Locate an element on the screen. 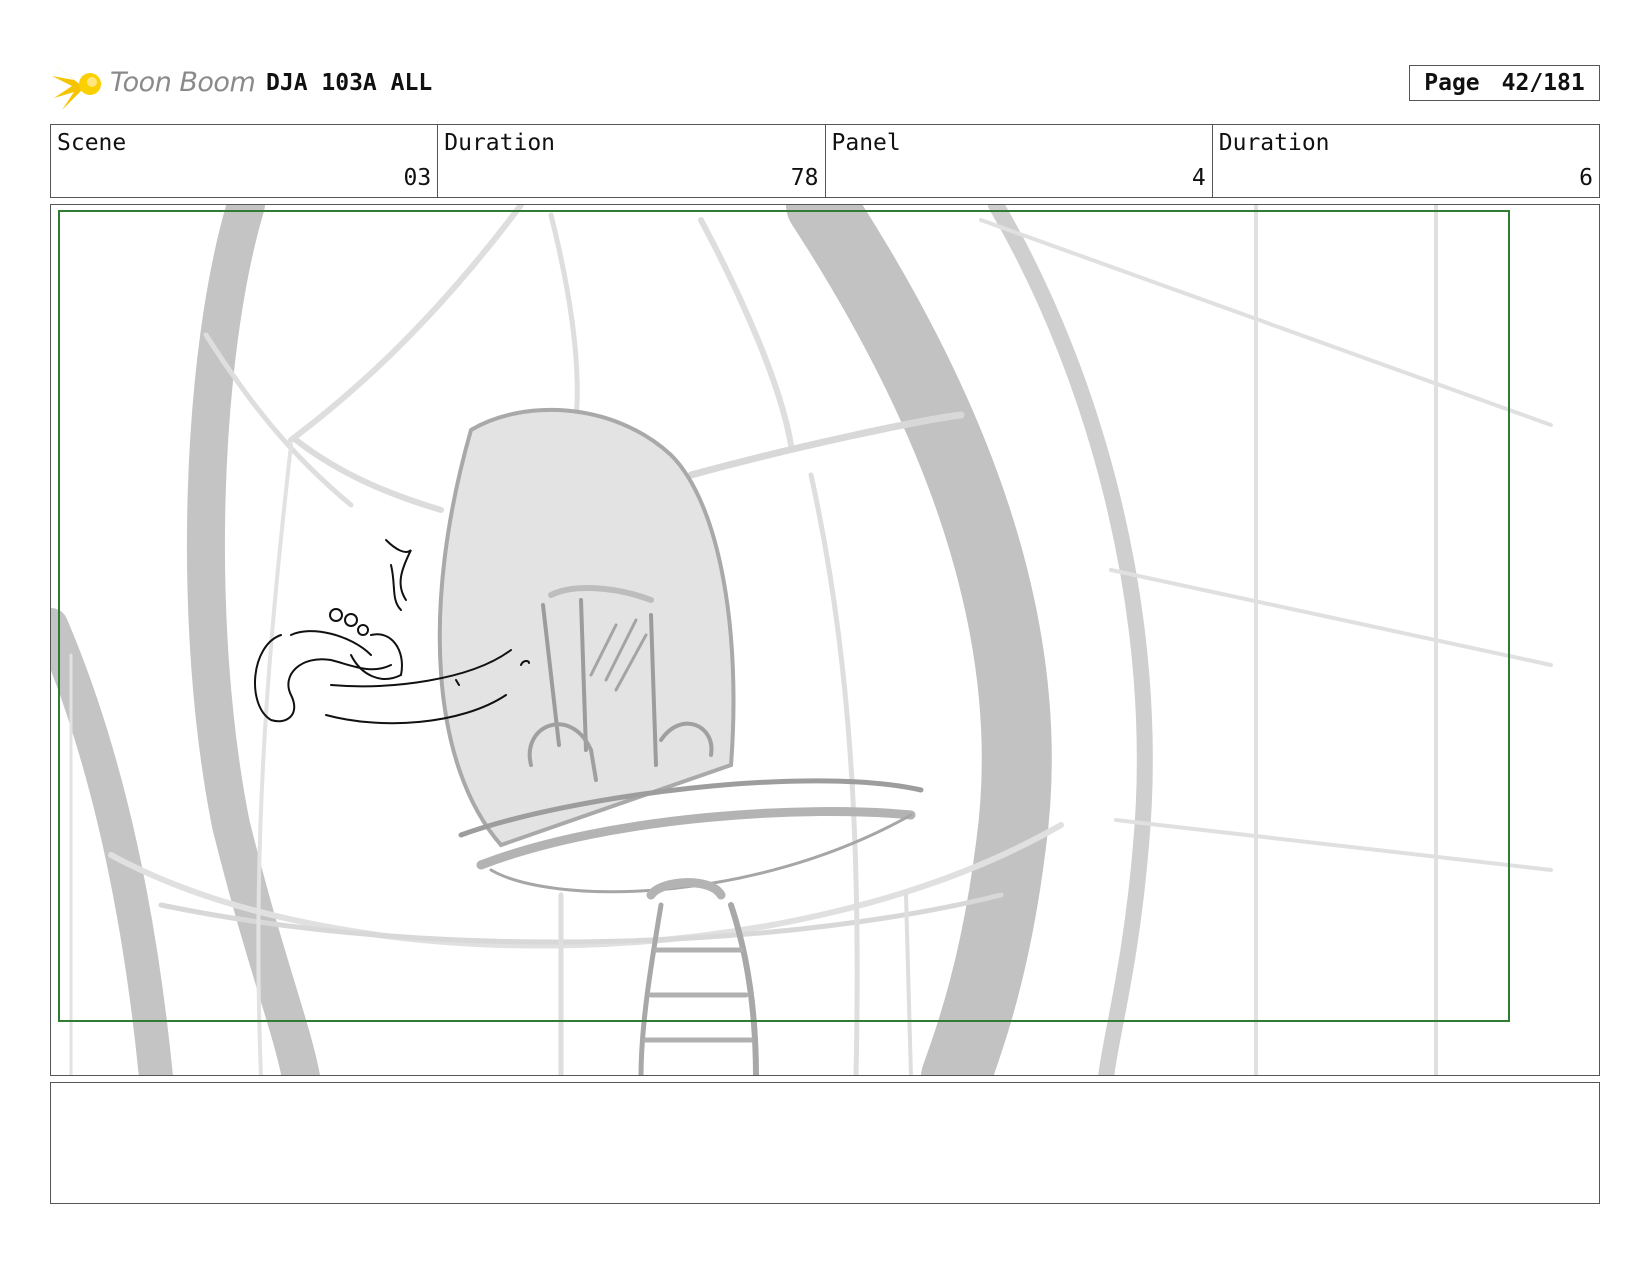  panel-duration-cell: Duration 6 is located at coordinates (1406, 161).